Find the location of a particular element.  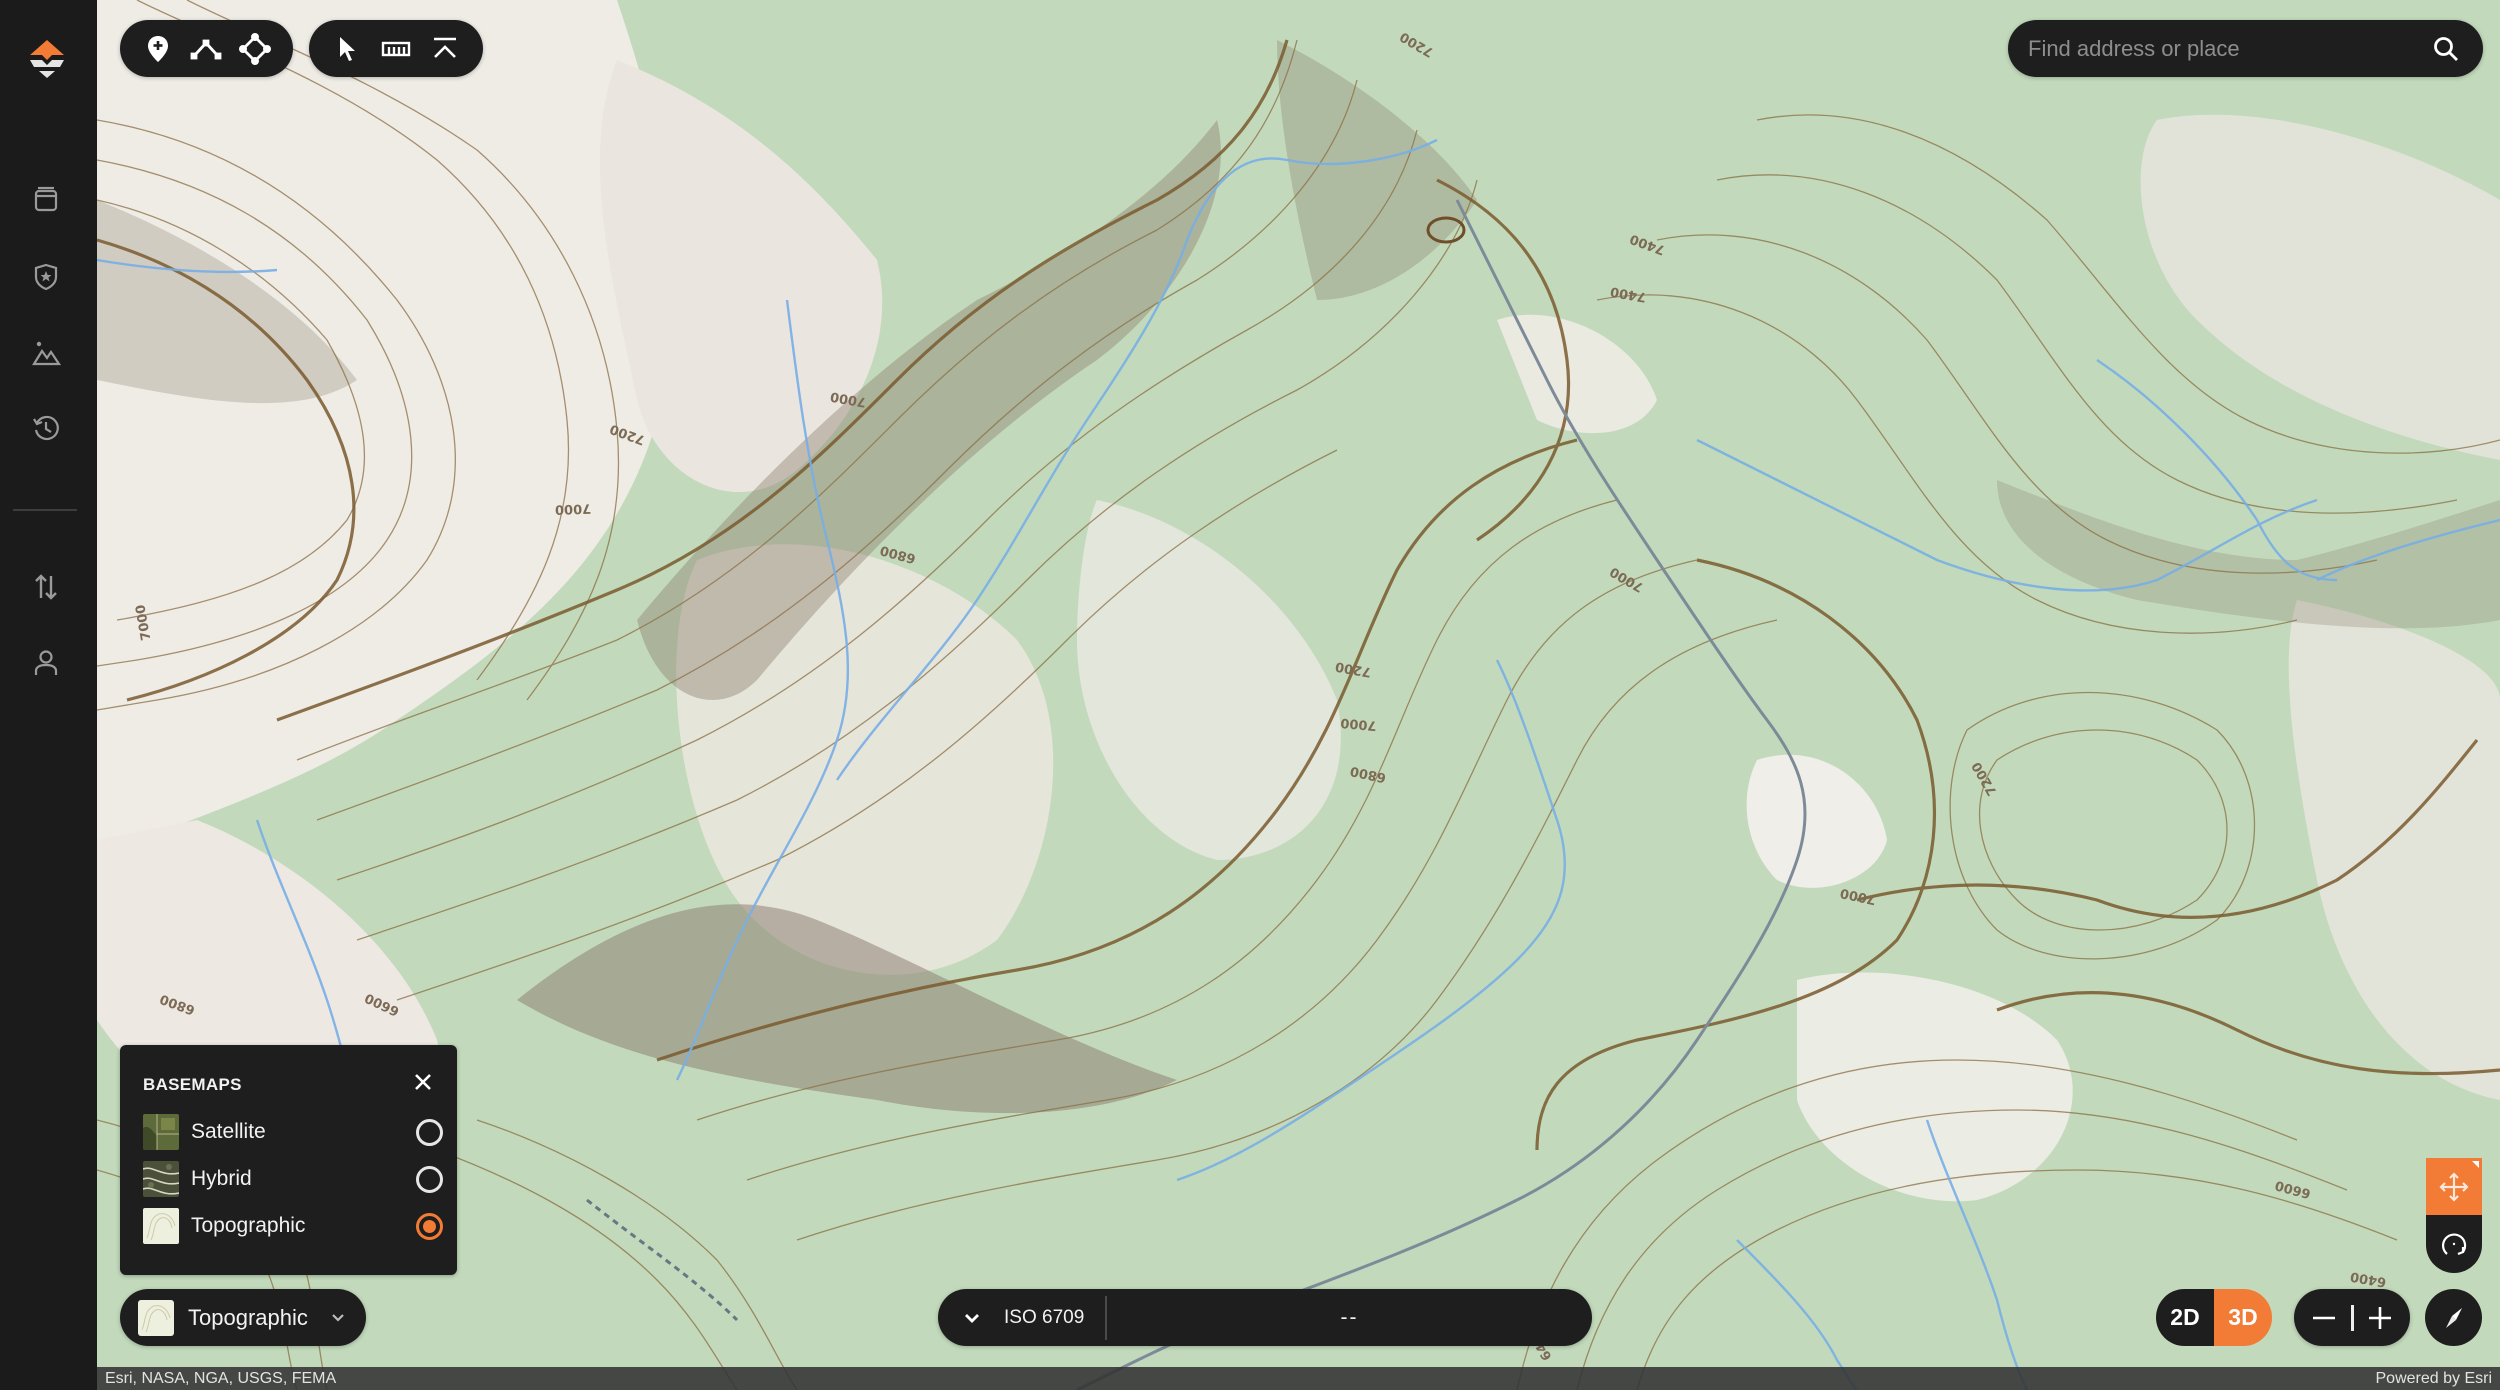

coordinate-readout: ISO 6709 -- is located at coordinates (1265, 1317).